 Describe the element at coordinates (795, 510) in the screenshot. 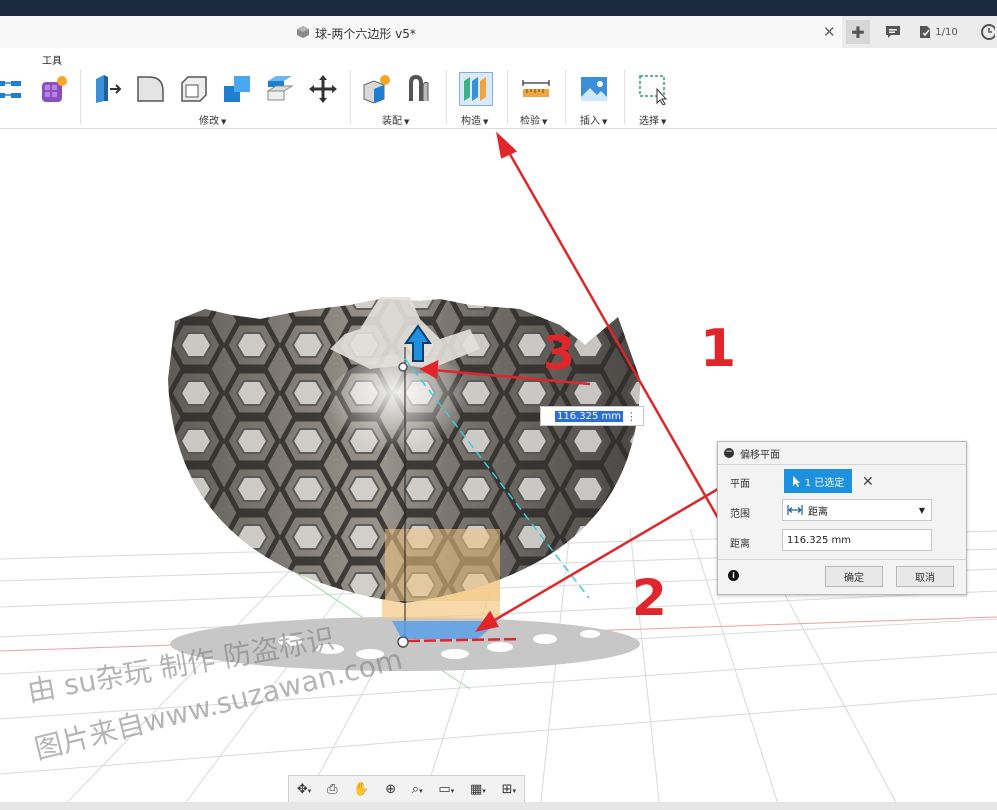

I see `distance-type-icon` at that location.